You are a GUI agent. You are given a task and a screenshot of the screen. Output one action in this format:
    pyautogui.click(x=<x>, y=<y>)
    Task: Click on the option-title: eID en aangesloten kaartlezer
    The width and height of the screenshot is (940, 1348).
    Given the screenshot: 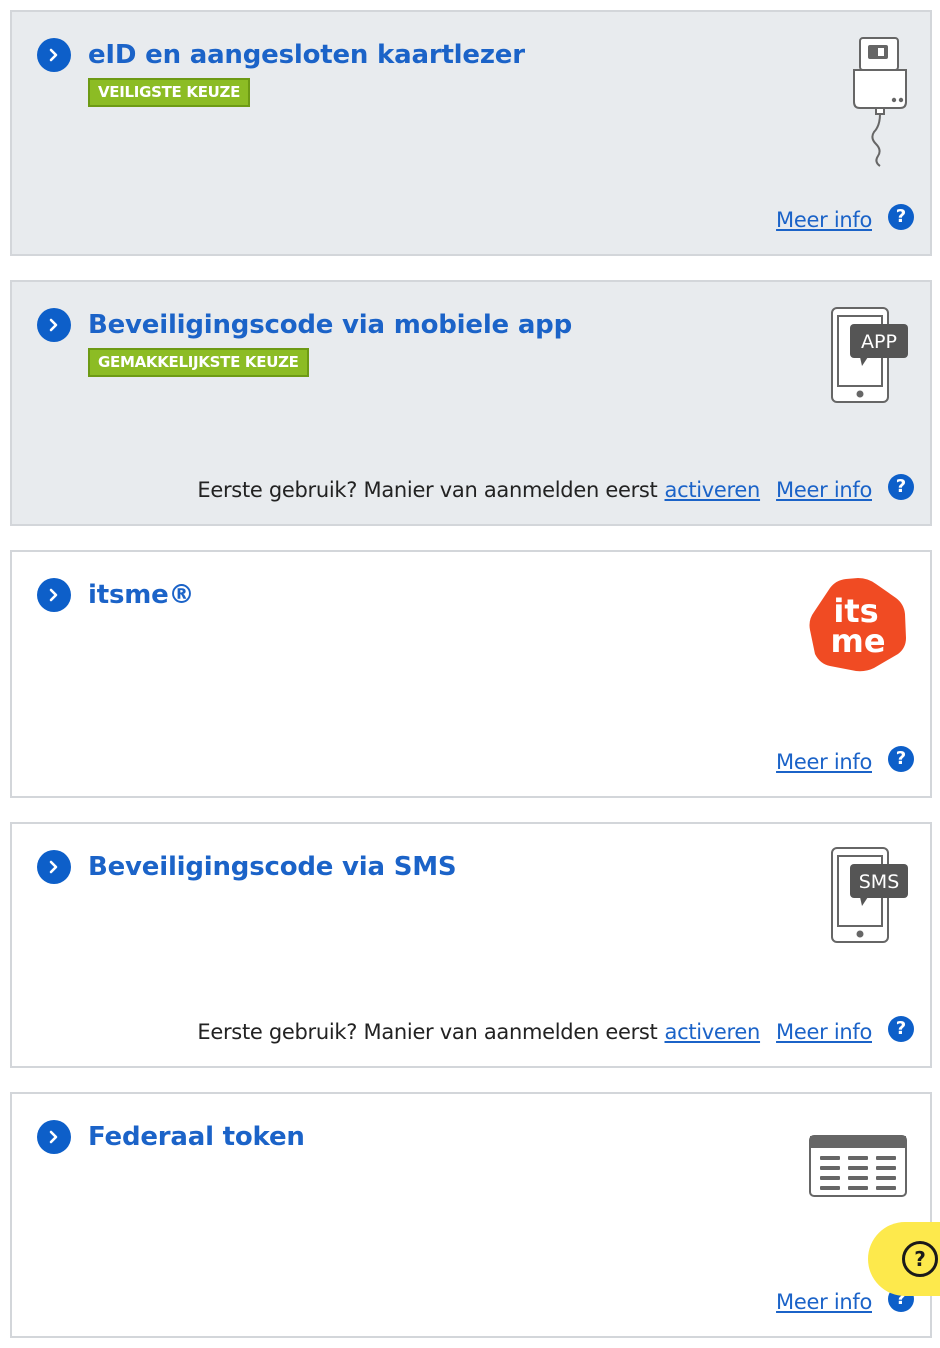 What is the action you would take?
    pyautogui.click(x=306, y=55)
    